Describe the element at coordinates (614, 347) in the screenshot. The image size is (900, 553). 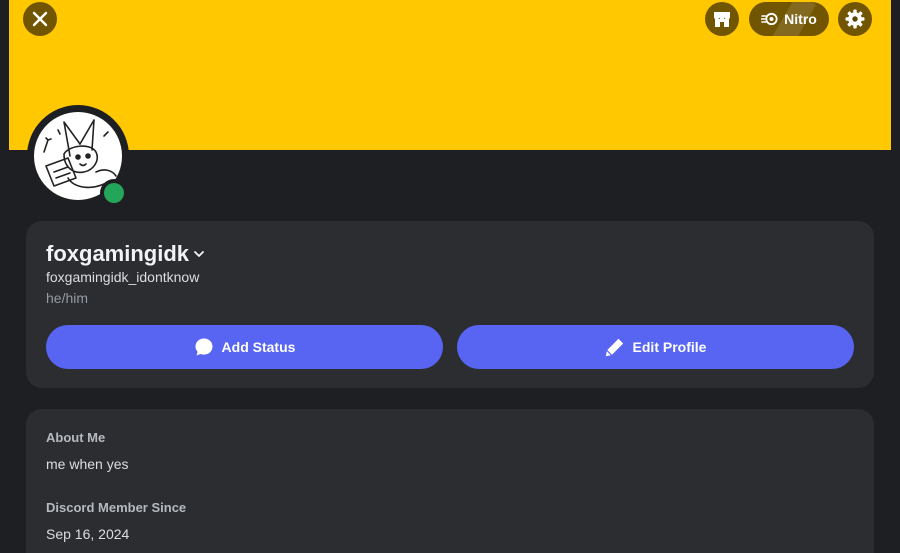
I see `pencil-icon` at that location.